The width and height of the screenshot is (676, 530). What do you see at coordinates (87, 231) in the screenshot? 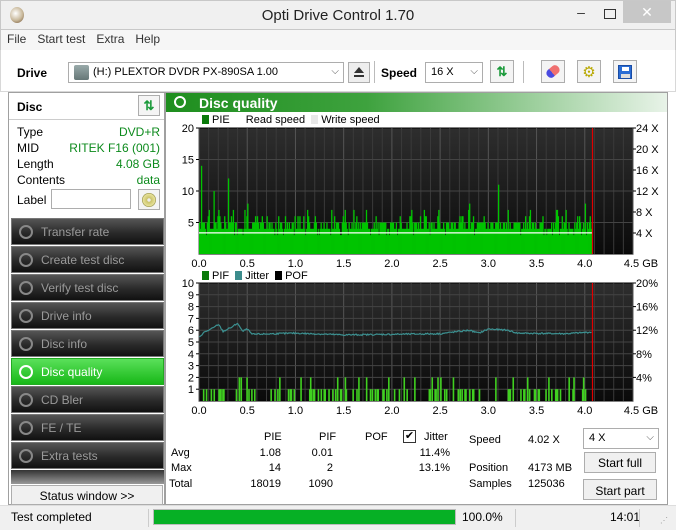
I see `nav-transfer-rate: Transfer rate` at bounding box center [87, 231].